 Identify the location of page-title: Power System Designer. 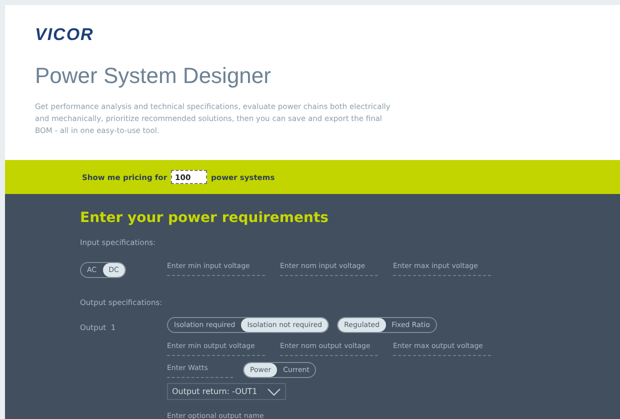
(153, 76).